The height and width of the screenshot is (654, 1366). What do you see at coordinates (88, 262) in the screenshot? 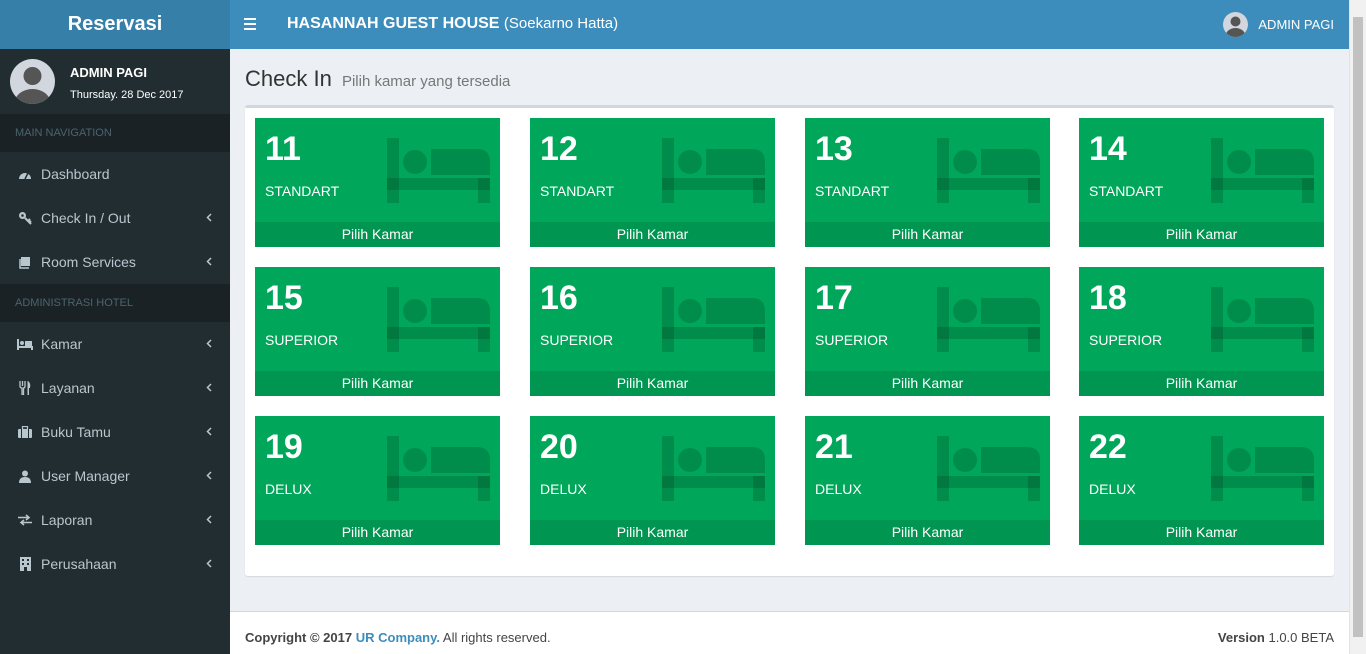
I see `sidebar-item-label: Room Services` at bounding box center [88, 262].